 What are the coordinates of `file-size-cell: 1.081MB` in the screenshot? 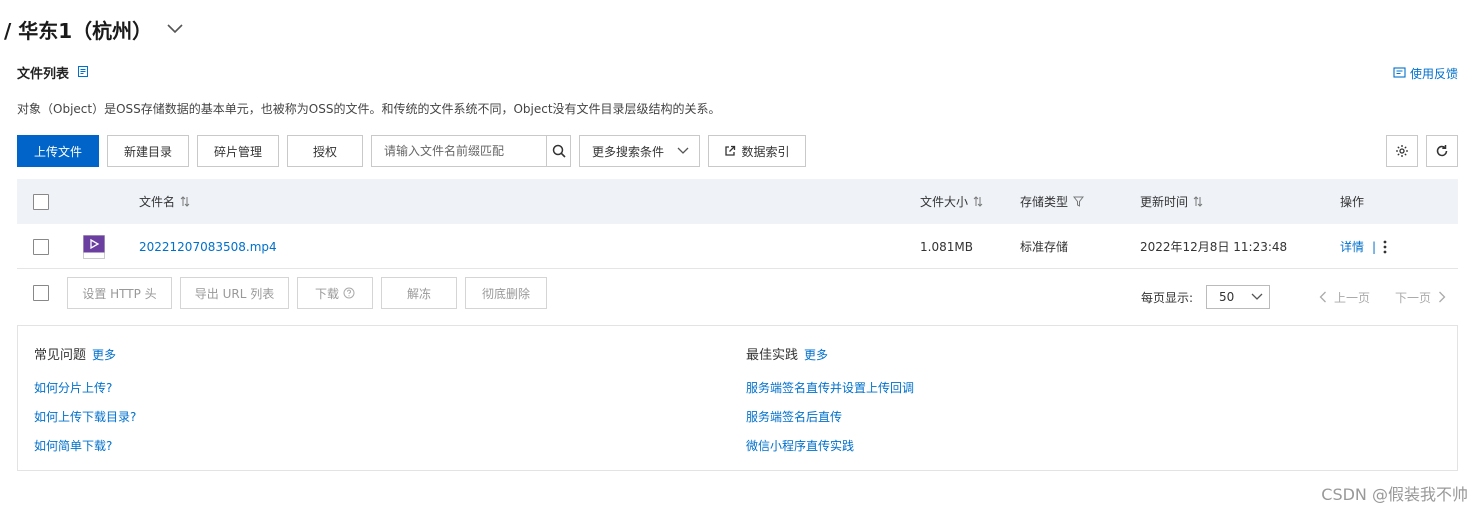 It's located at (946, 246).